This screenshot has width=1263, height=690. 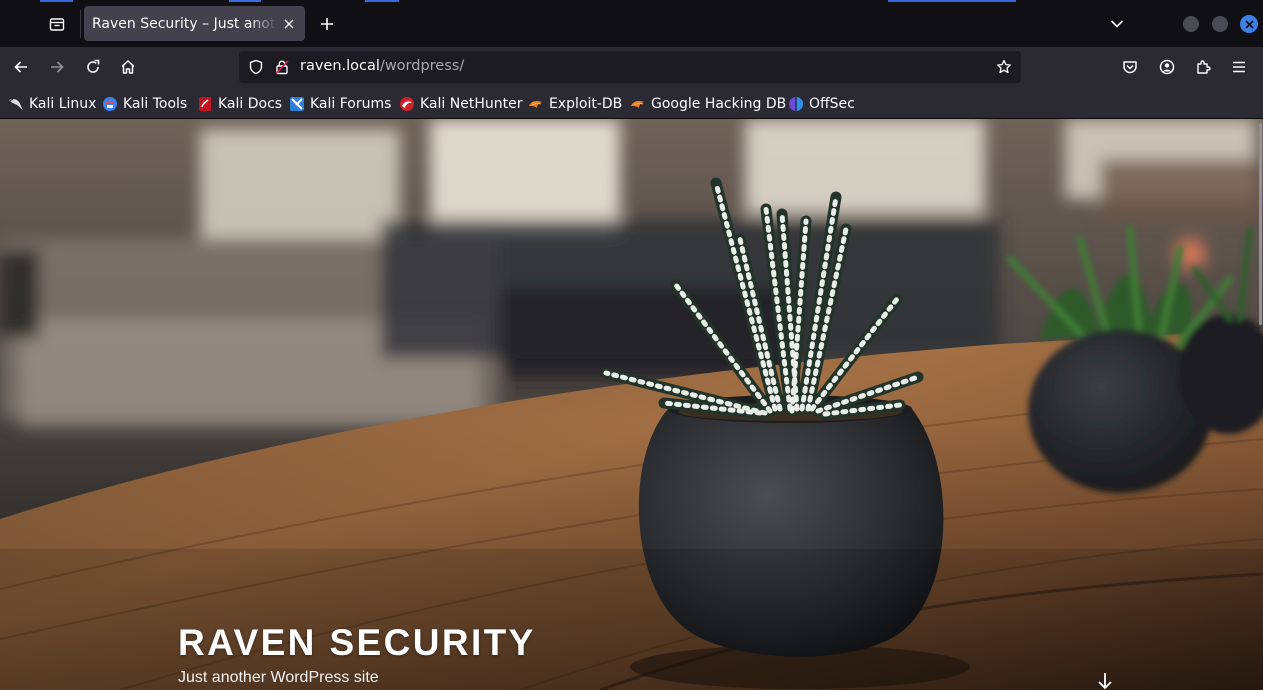 What do you see at coordinates (796, 103) in the screenshot?
I see `offsec-icon` at bounding box center [796, 103].